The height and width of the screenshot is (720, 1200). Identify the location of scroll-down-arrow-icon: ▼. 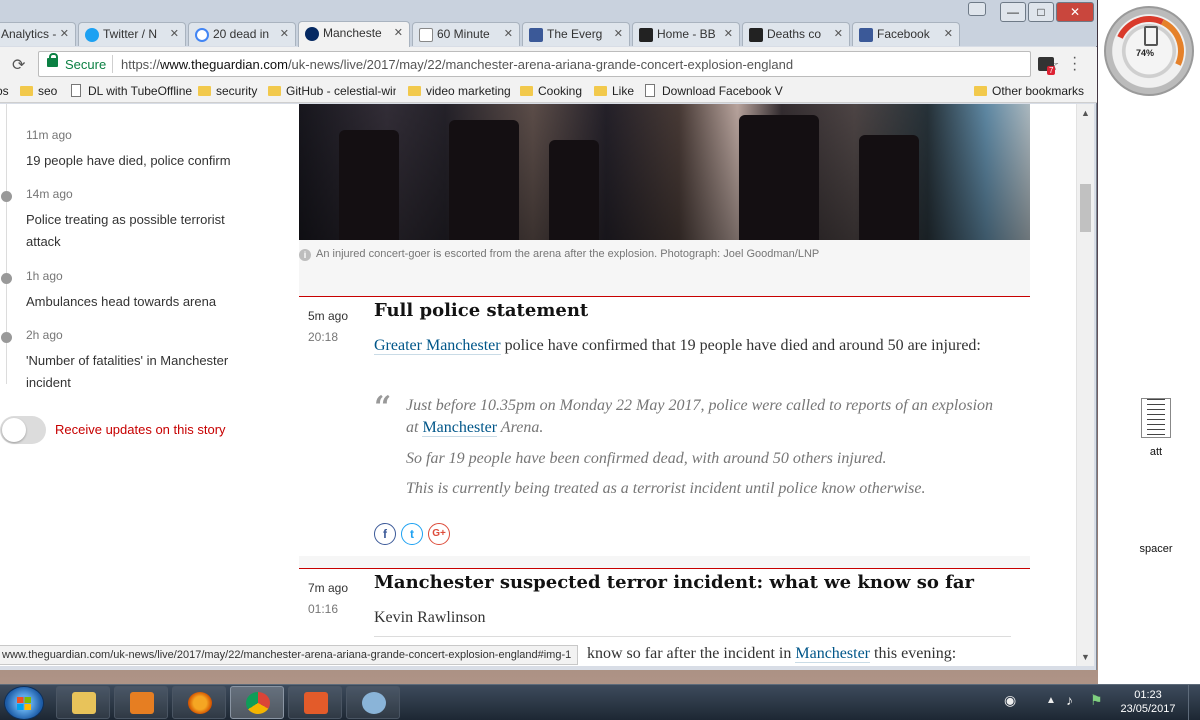
(1085, 657).